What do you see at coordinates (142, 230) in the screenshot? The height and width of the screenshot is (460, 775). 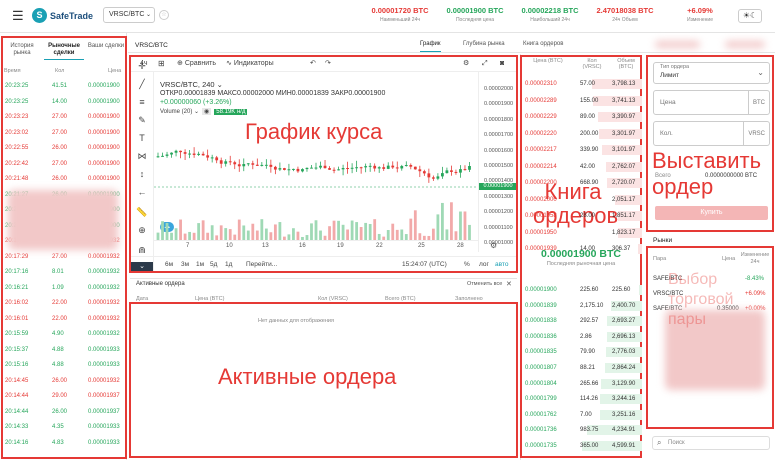 I see `zoom-icon: ⊕` at bounding box center [142, 230].